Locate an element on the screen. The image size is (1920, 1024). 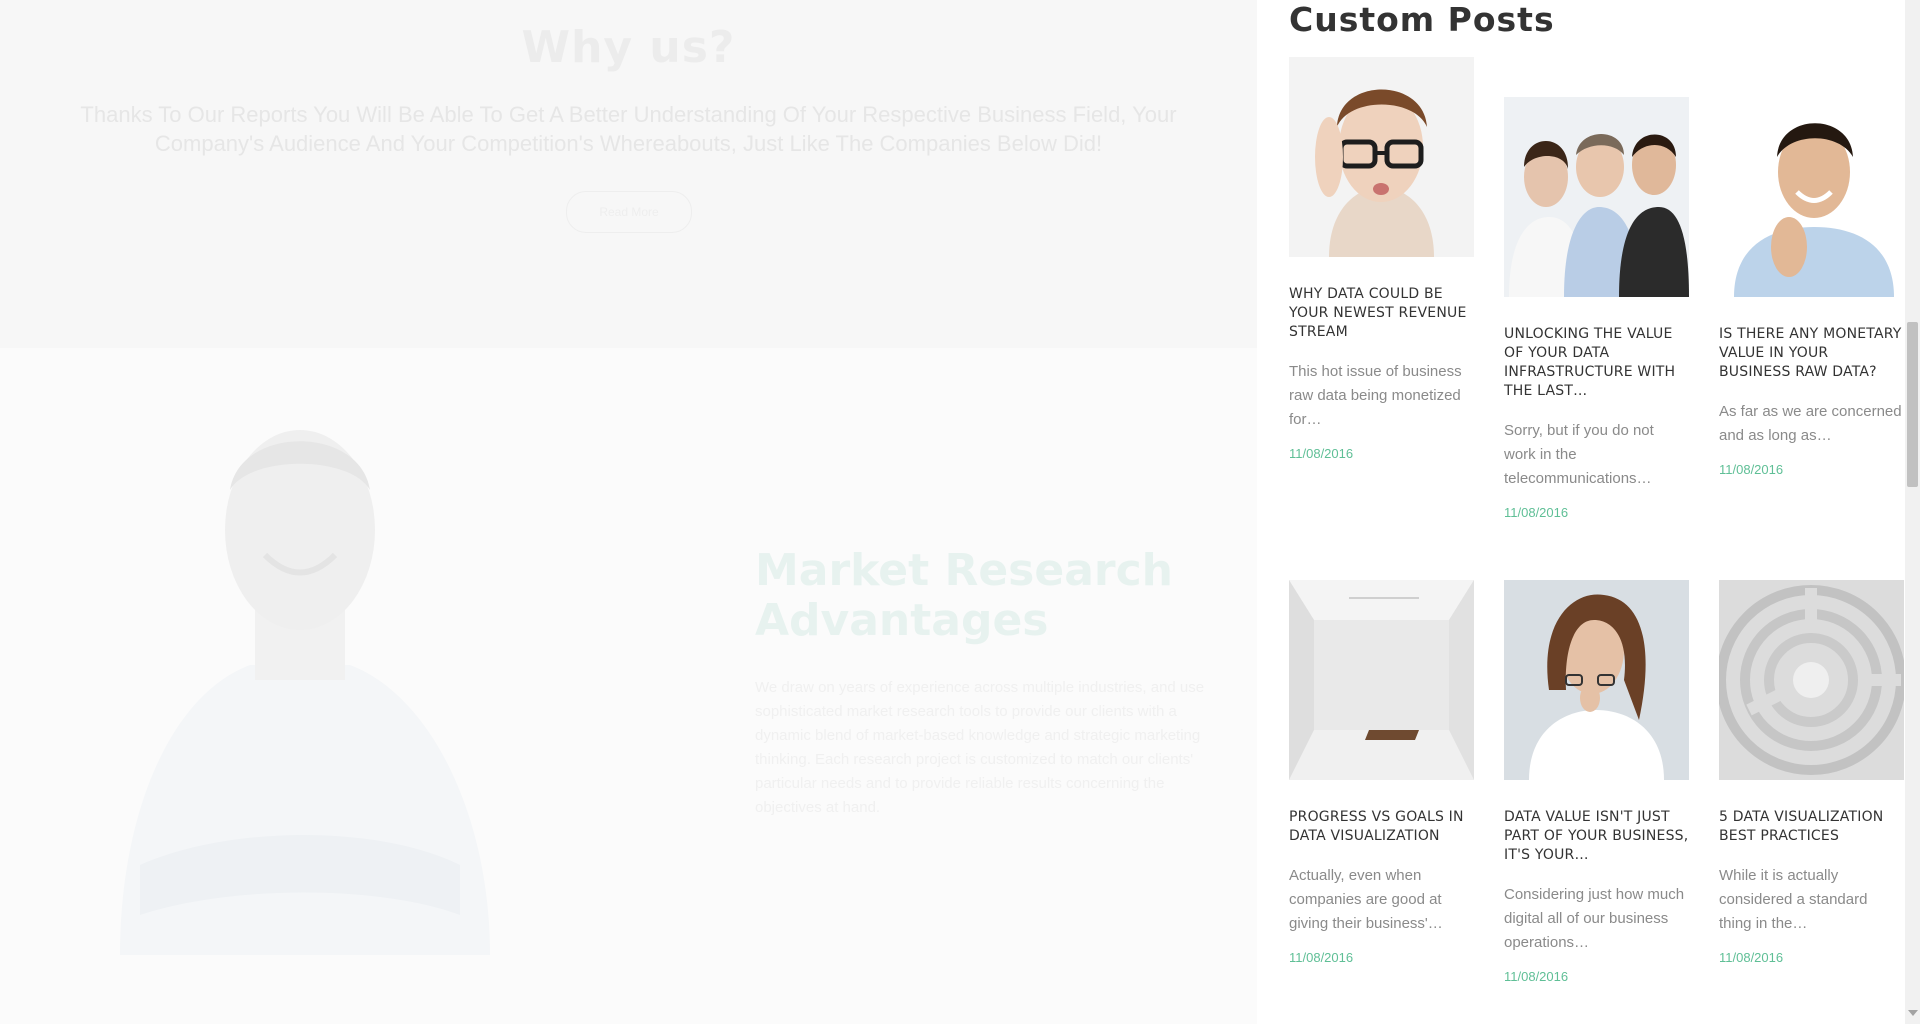
maze-photo is located at coordinates (1811, 680).